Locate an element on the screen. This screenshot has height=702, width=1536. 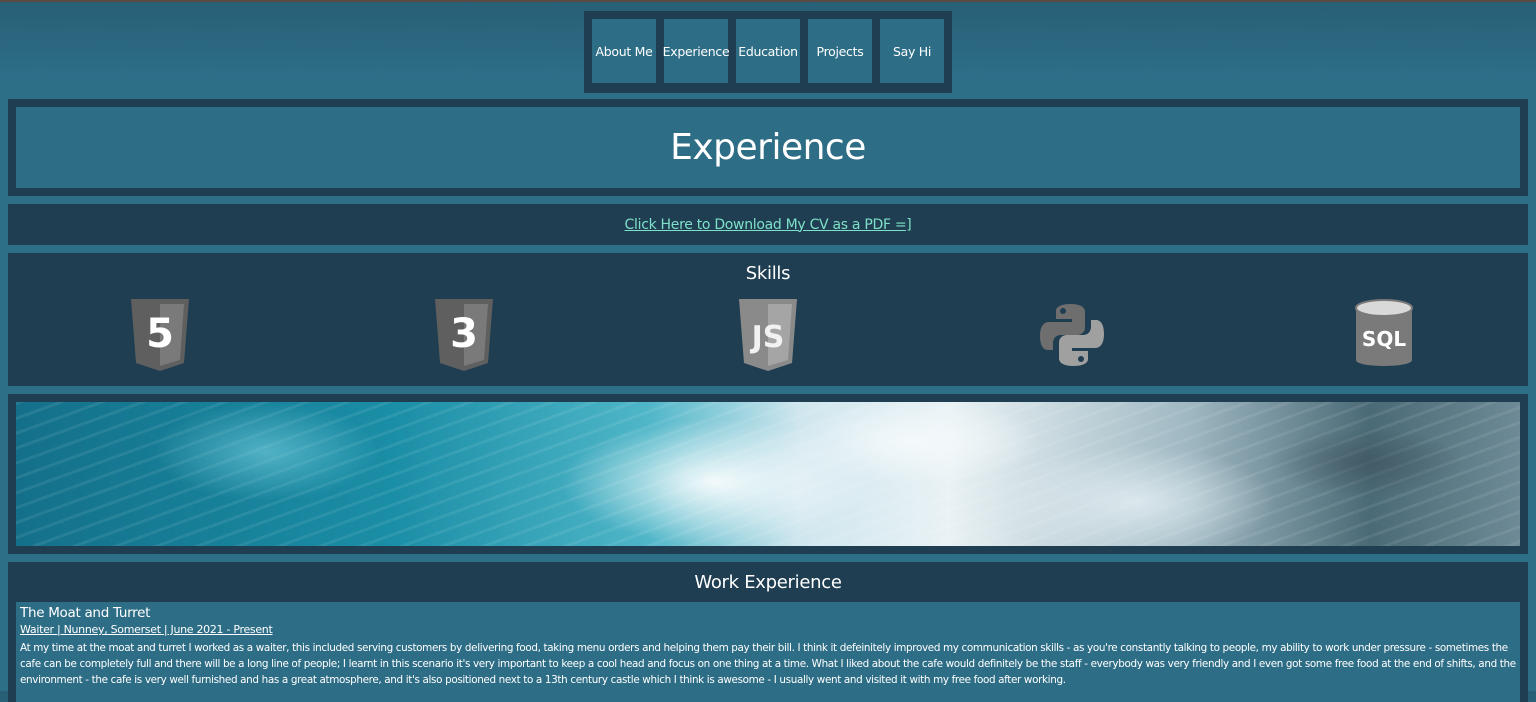
work-experience-title: Work Experience is located at coordinates (768, 582).